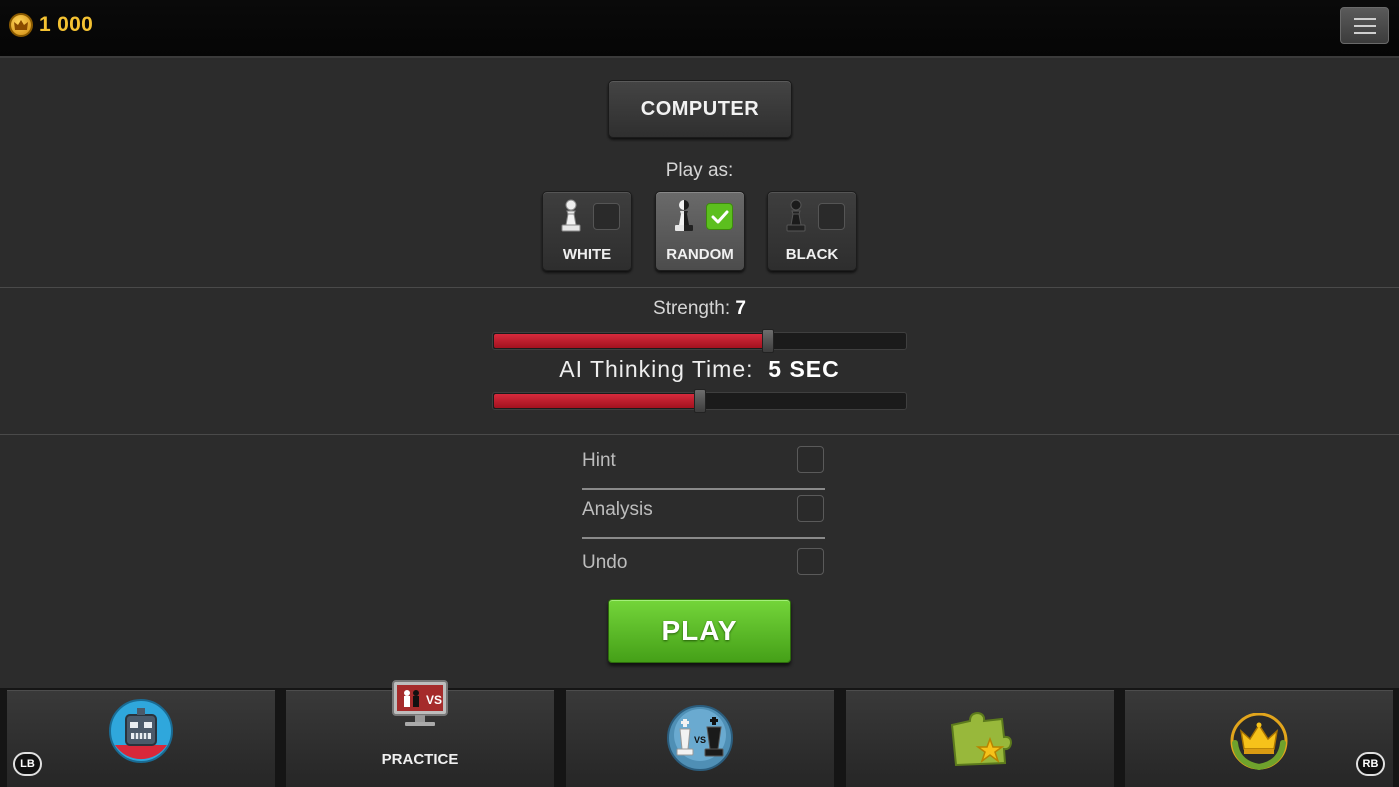 The height and width of the screenshot is (787, 1399). Describe the element at coordinates (699, 170) in the screenshot. I see `play-as-label: Play as:` at that location.